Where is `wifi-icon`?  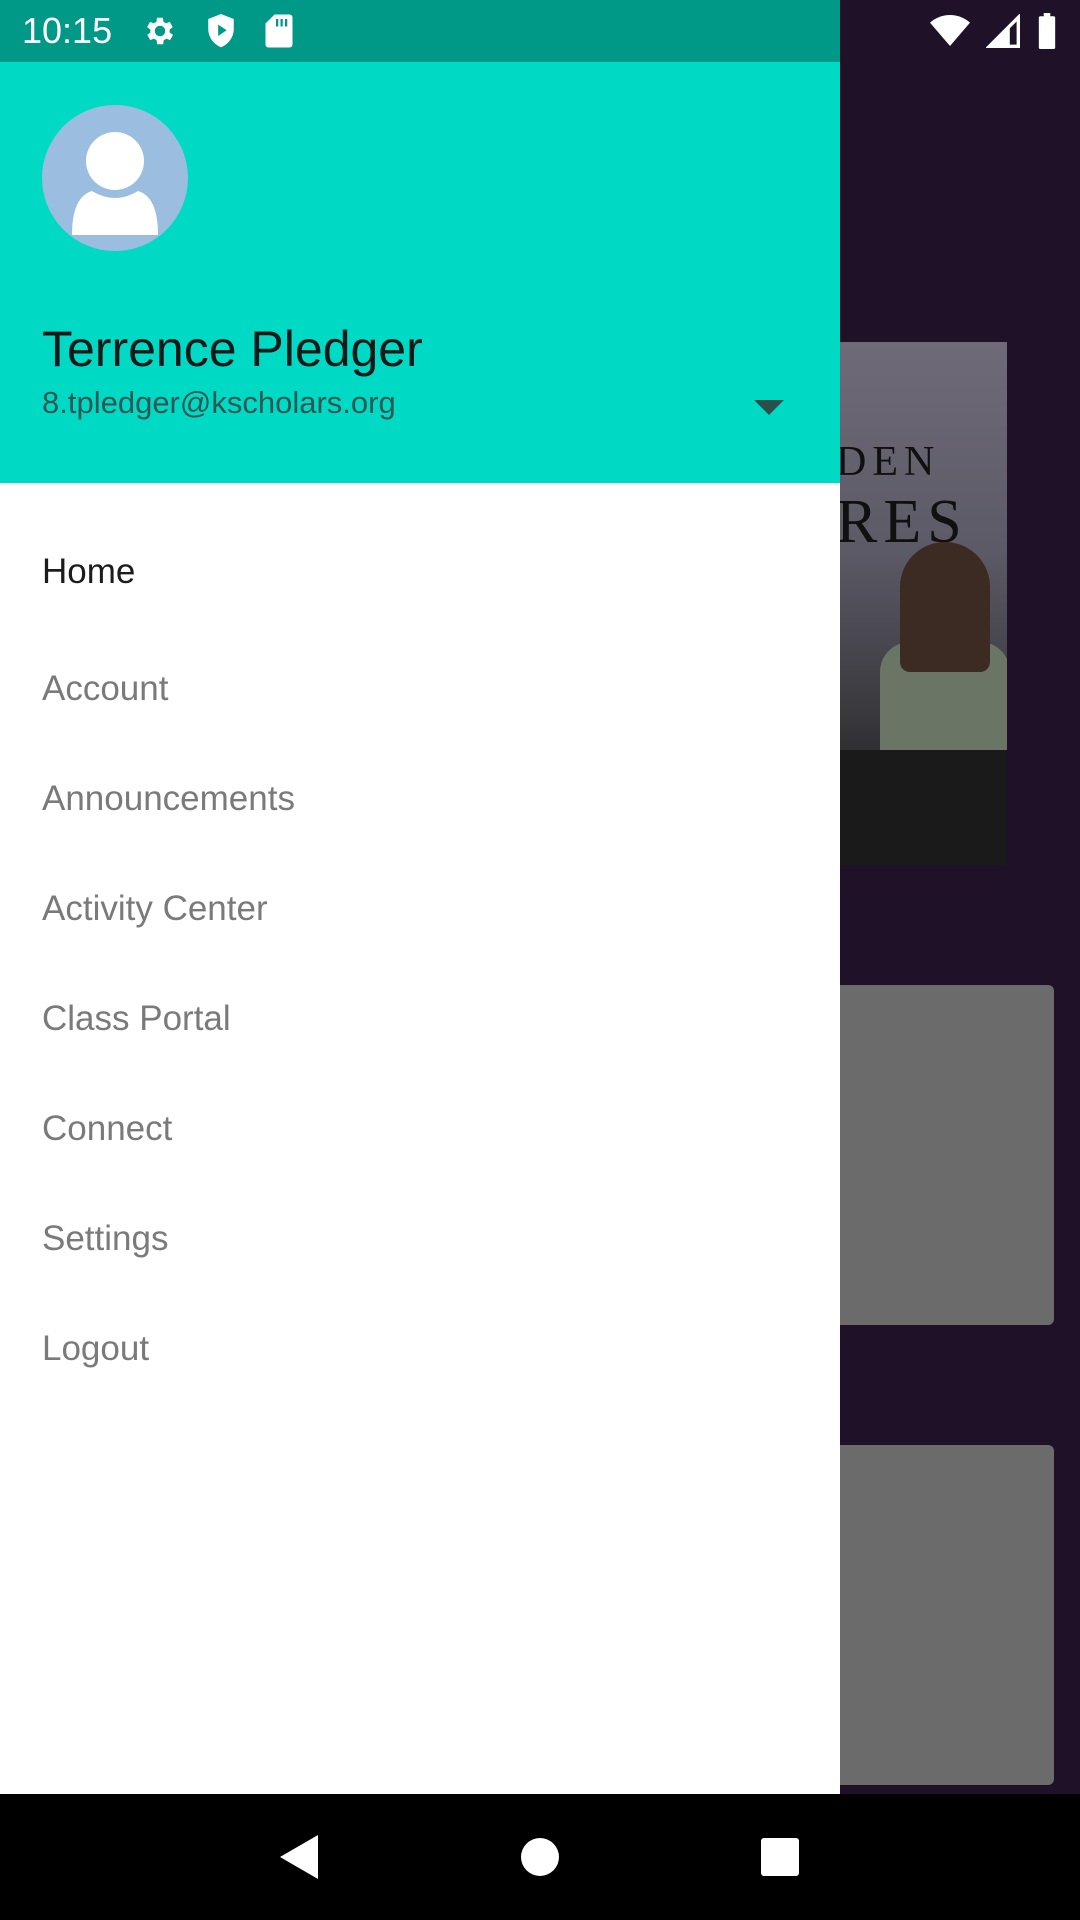 wifi-icon is located at coordinates (950, 31).